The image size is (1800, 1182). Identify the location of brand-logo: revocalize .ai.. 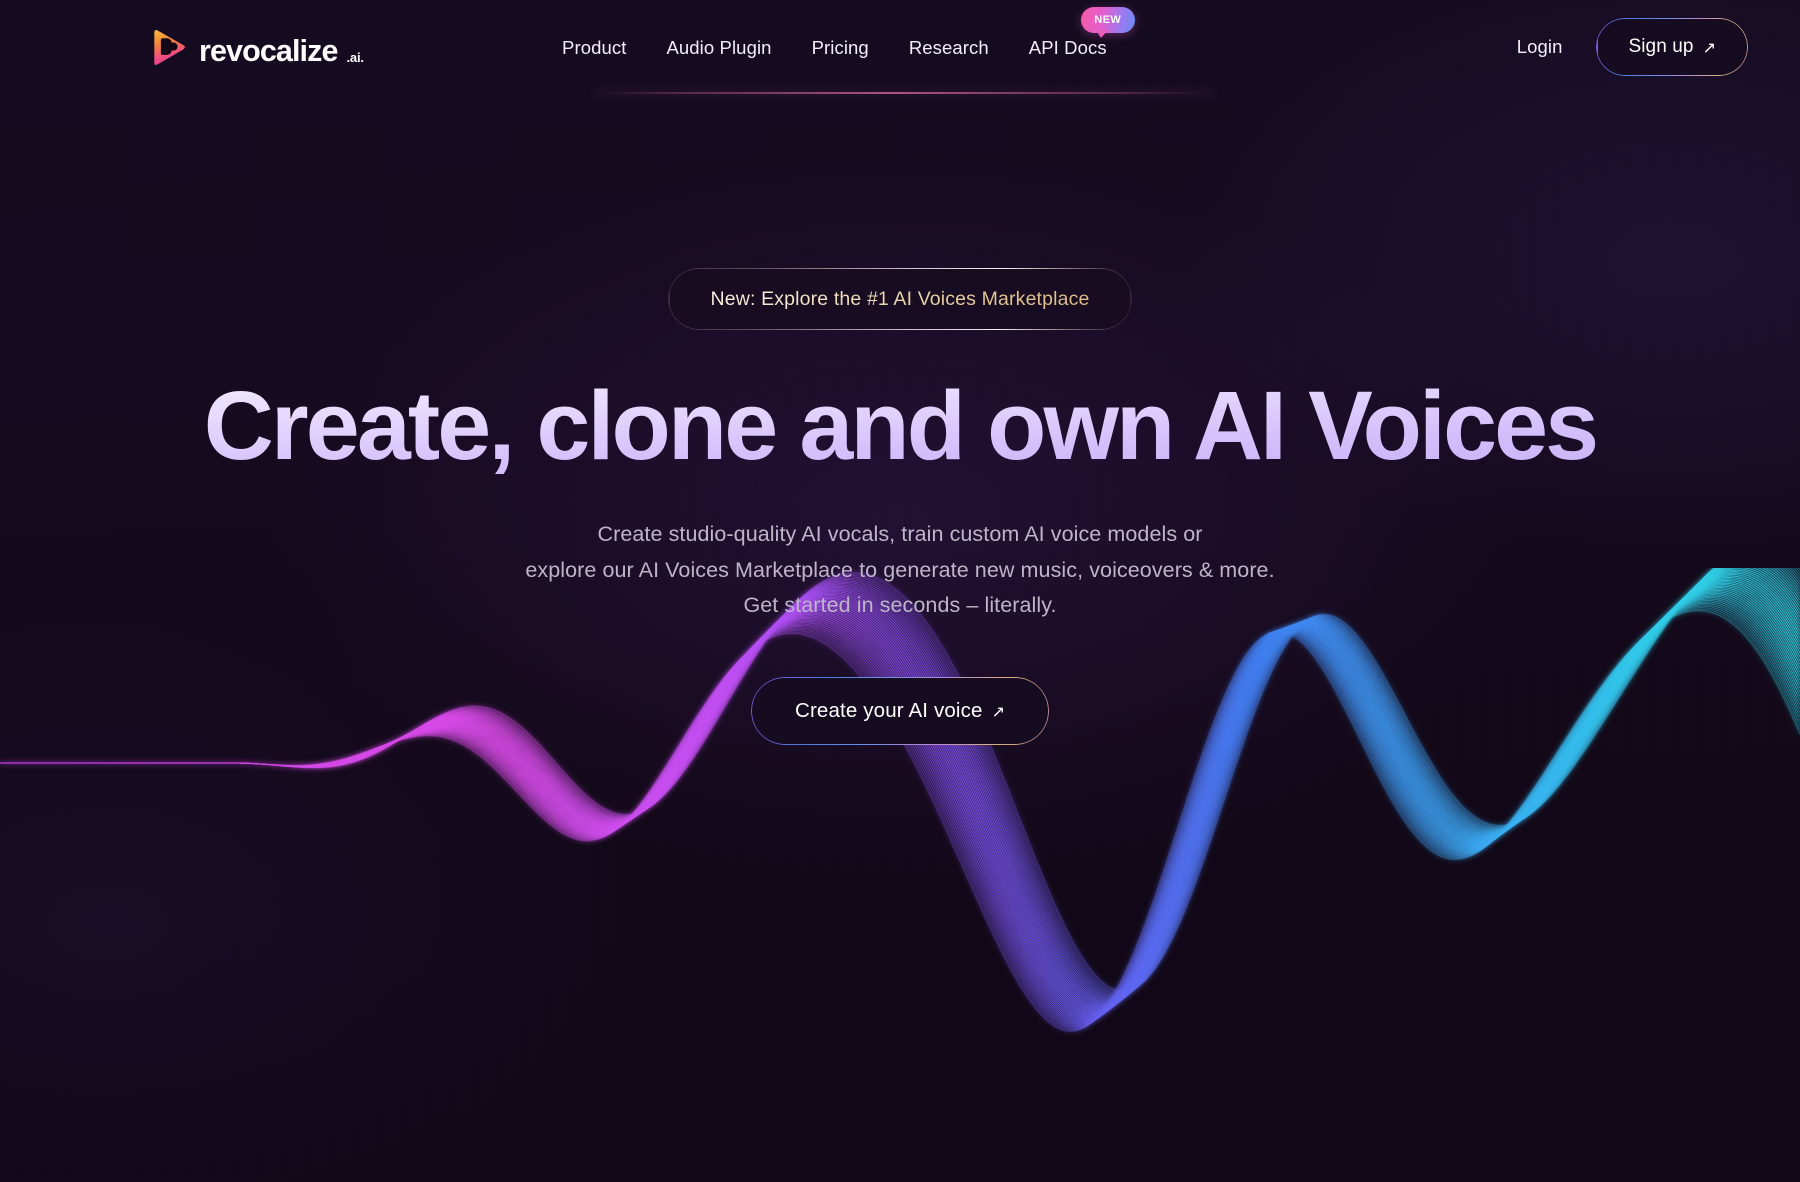
(256, 47).